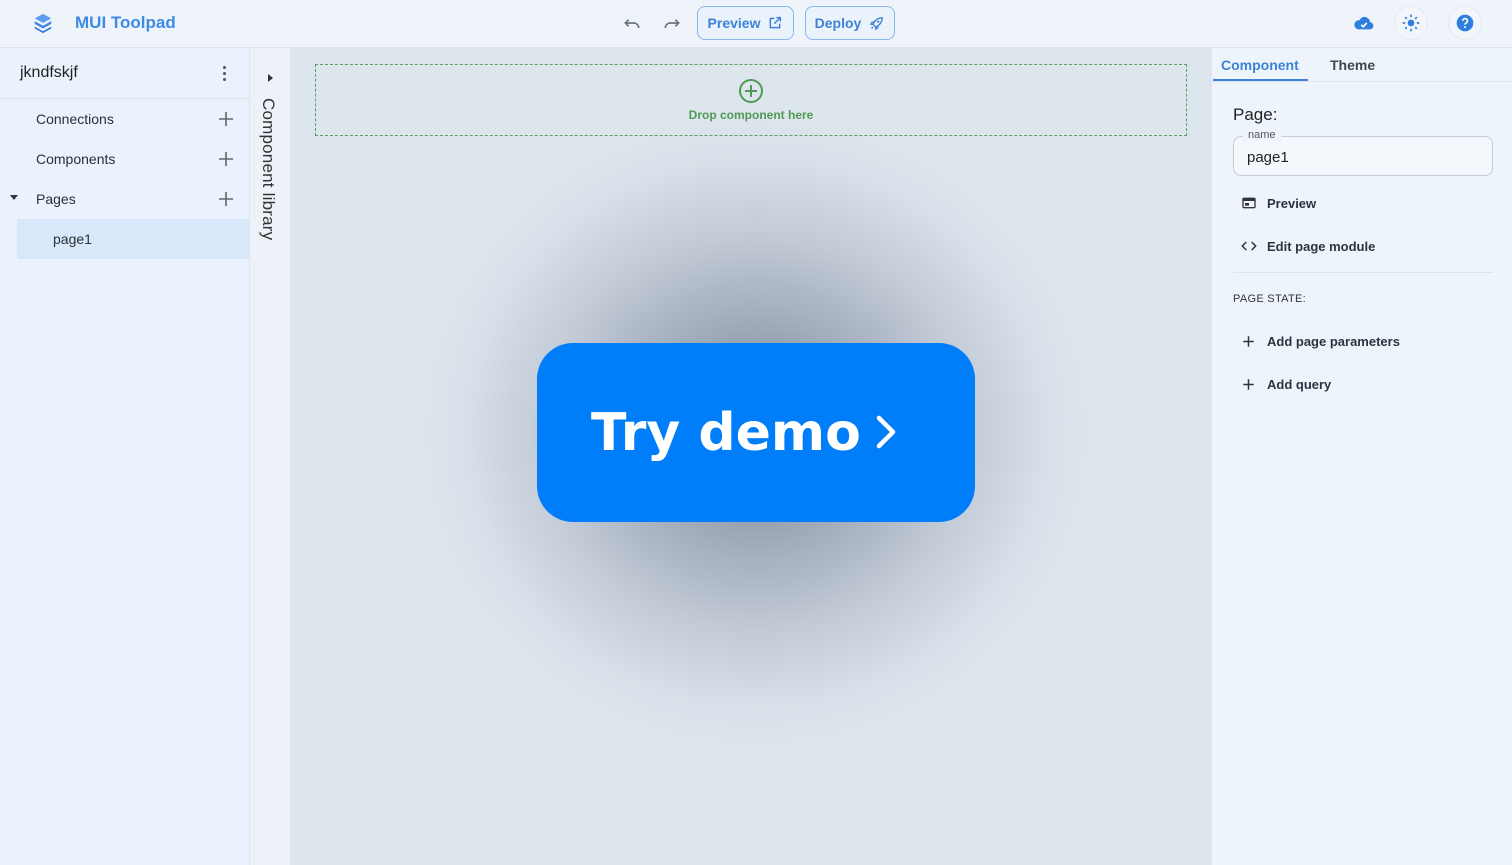  I want to click on help-button, so click(1465, 23).